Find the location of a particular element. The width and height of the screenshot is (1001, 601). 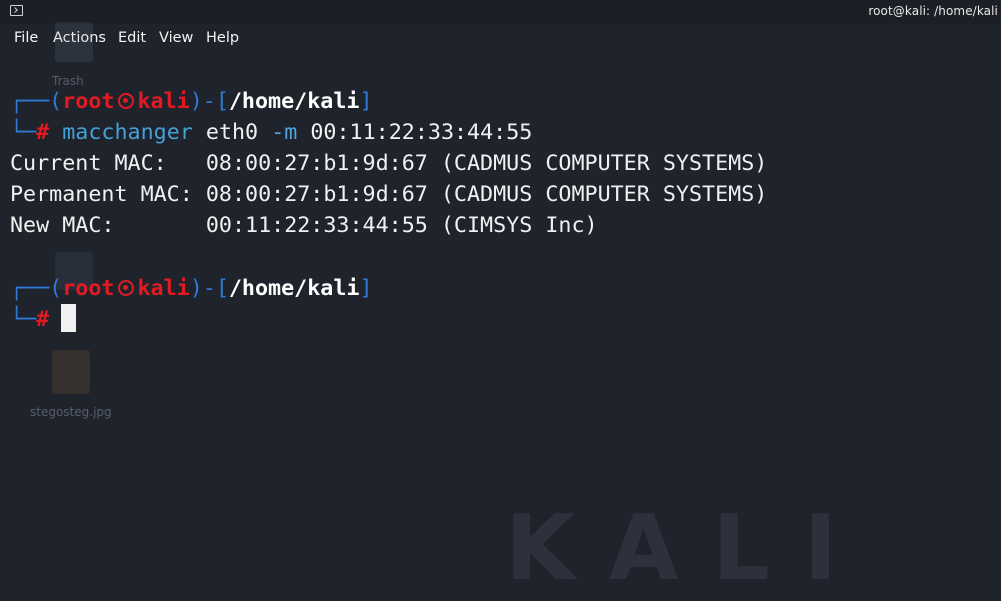

input-line: └─# is located at coordinates (43, 319).